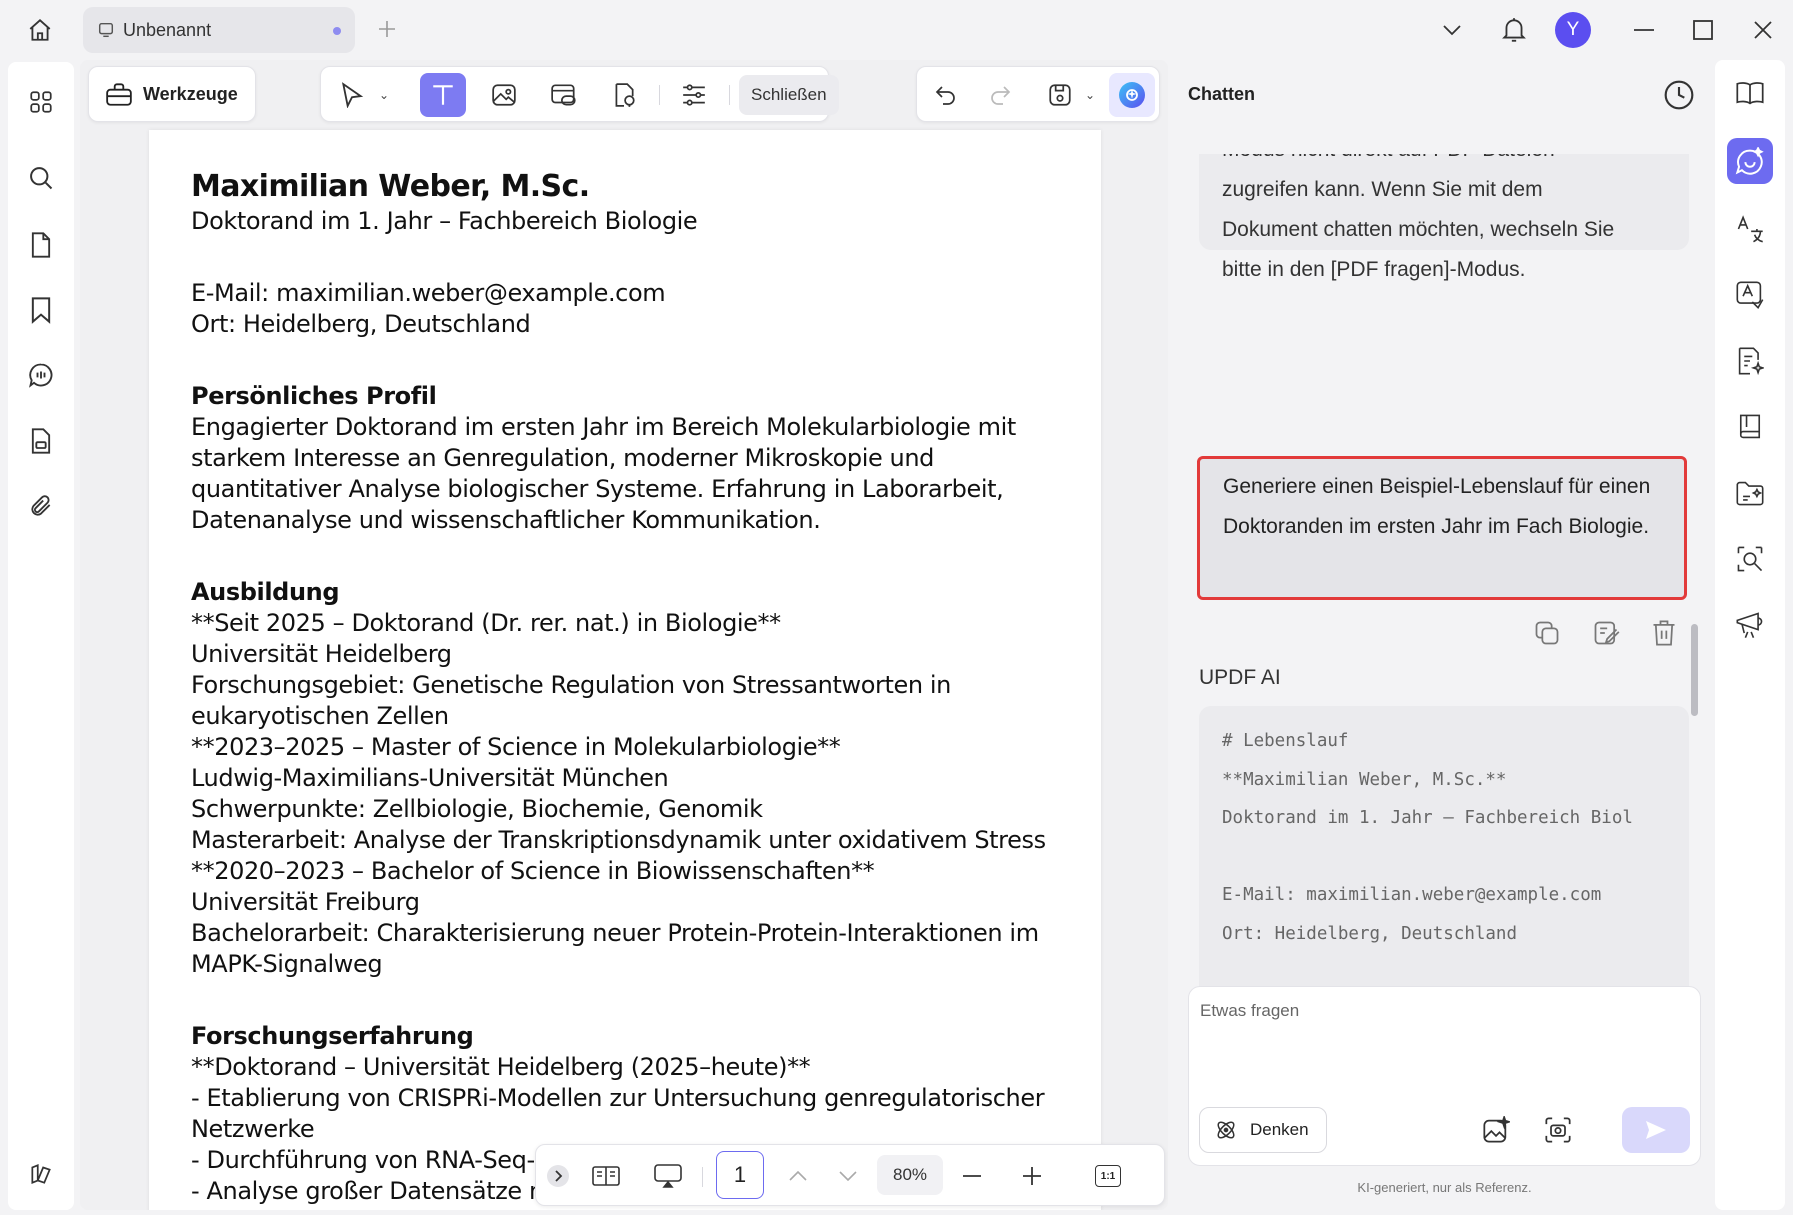 This screenshot has height=1215, width=1793. I want to click on send-arrow-icon, so click(1656, 1130).